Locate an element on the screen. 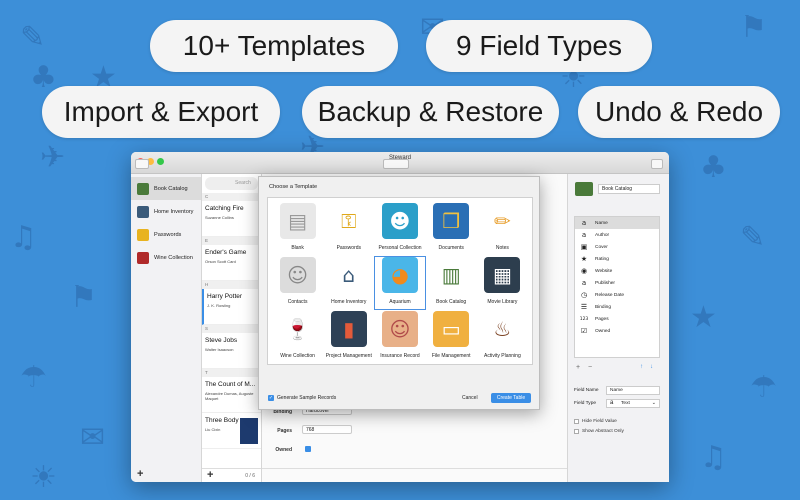  sheet-title: Choose a Template is located at coordinates (293, 187).